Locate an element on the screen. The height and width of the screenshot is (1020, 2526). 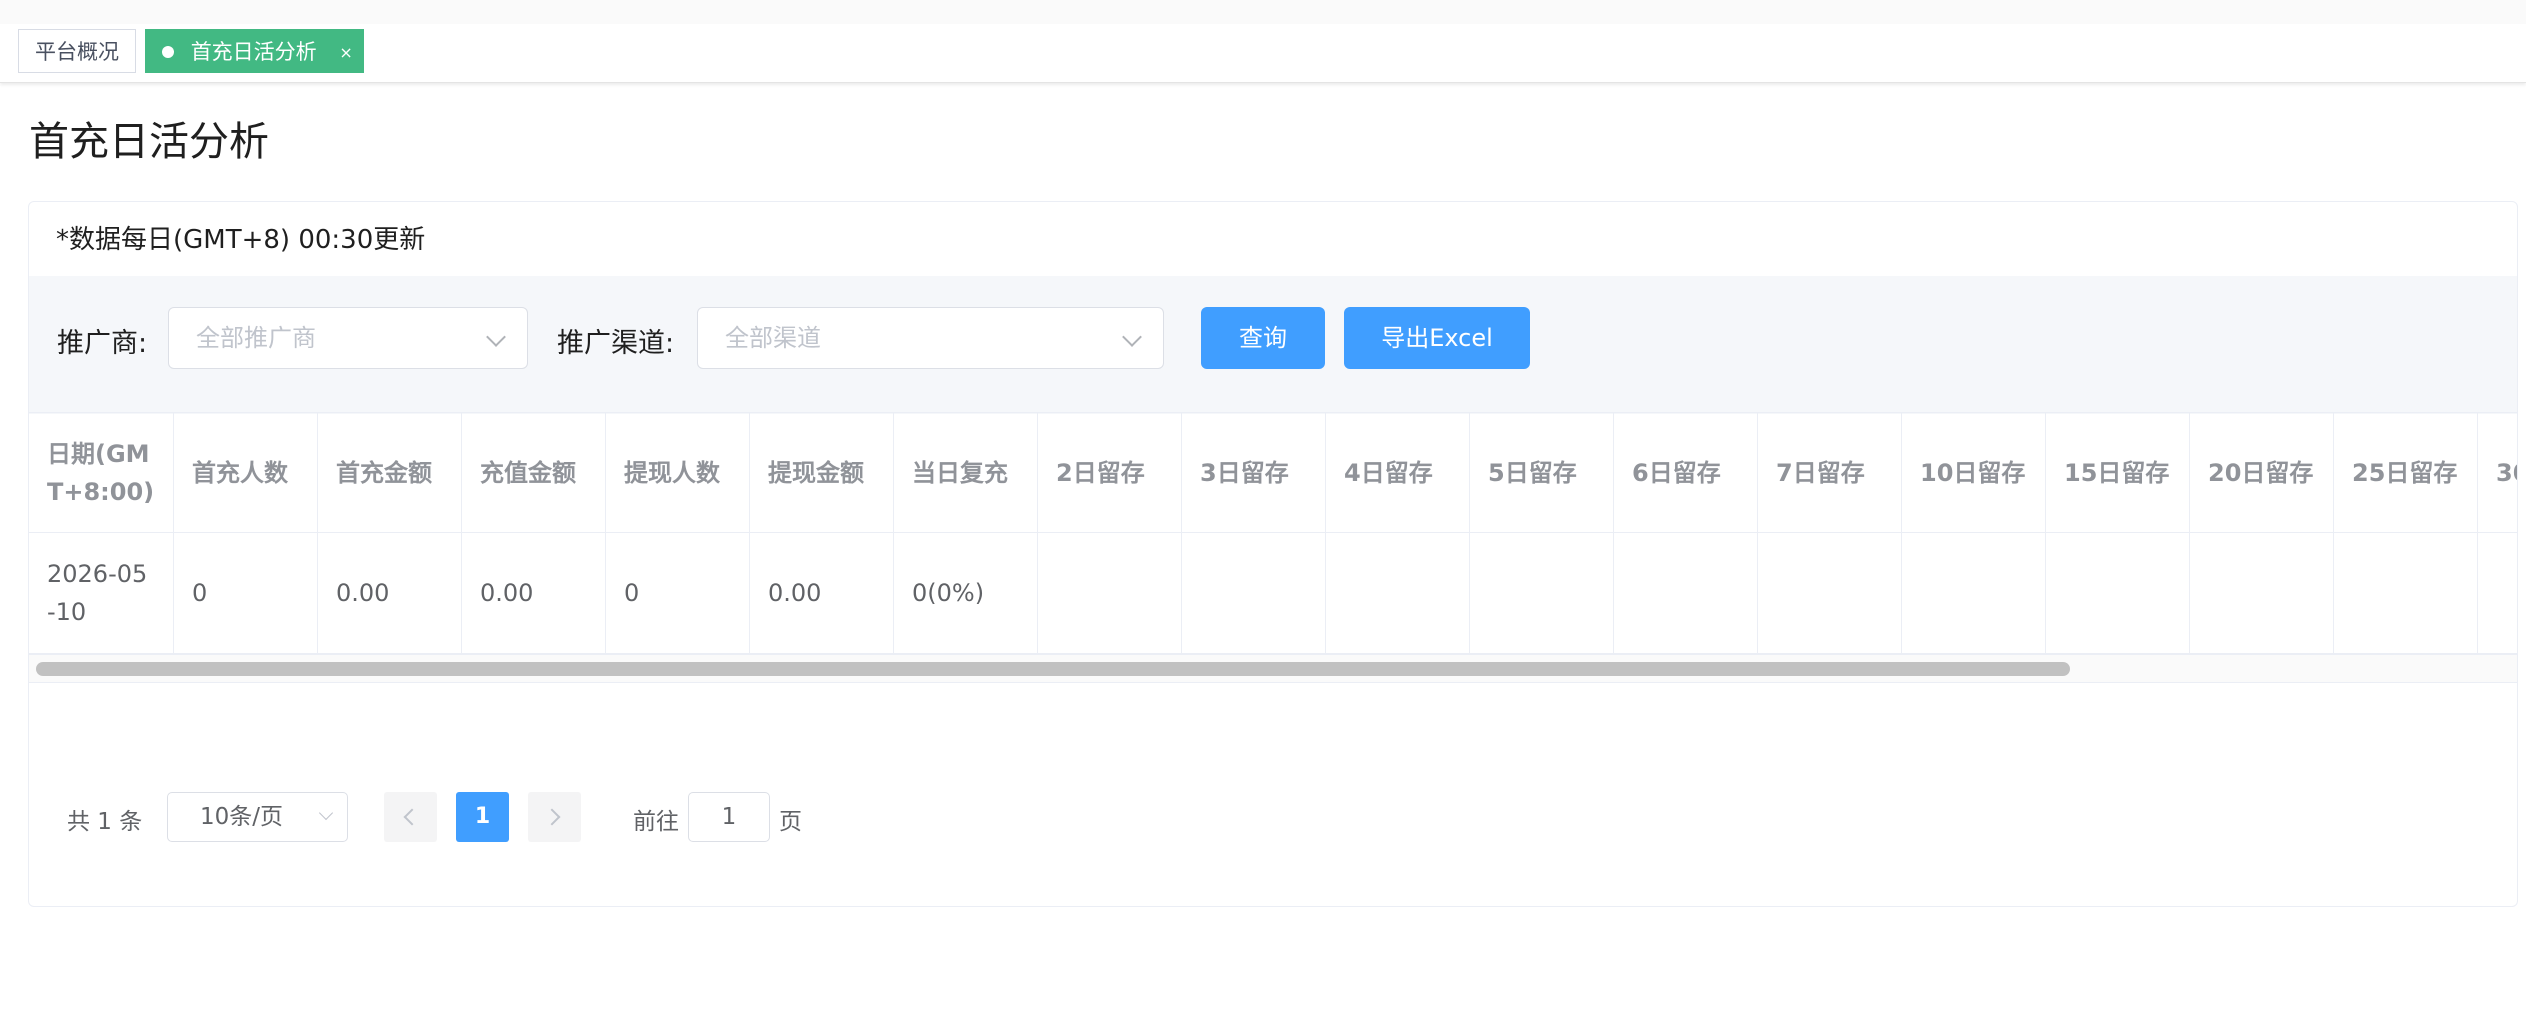
column-header: 25日留存 is located at coordinates (2406, 472).